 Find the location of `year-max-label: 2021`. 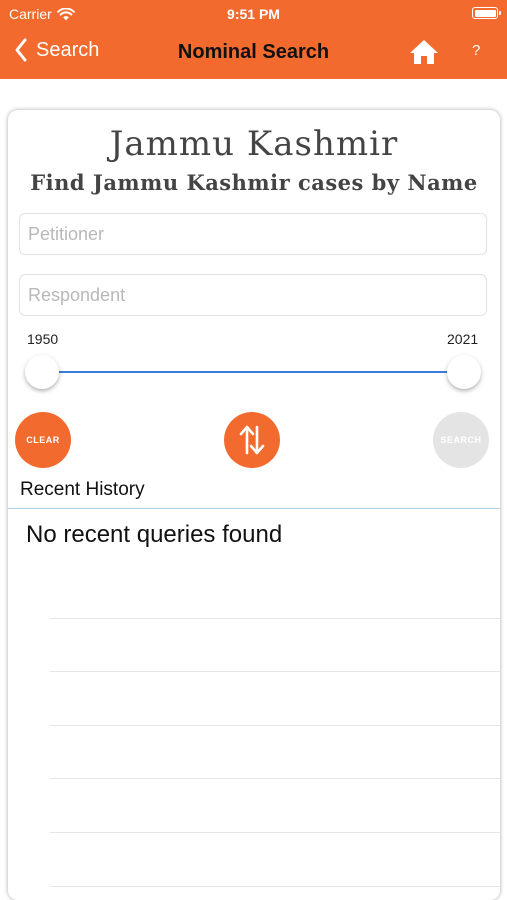

year-max-label: 2021 is located at coordinates (463, 339).